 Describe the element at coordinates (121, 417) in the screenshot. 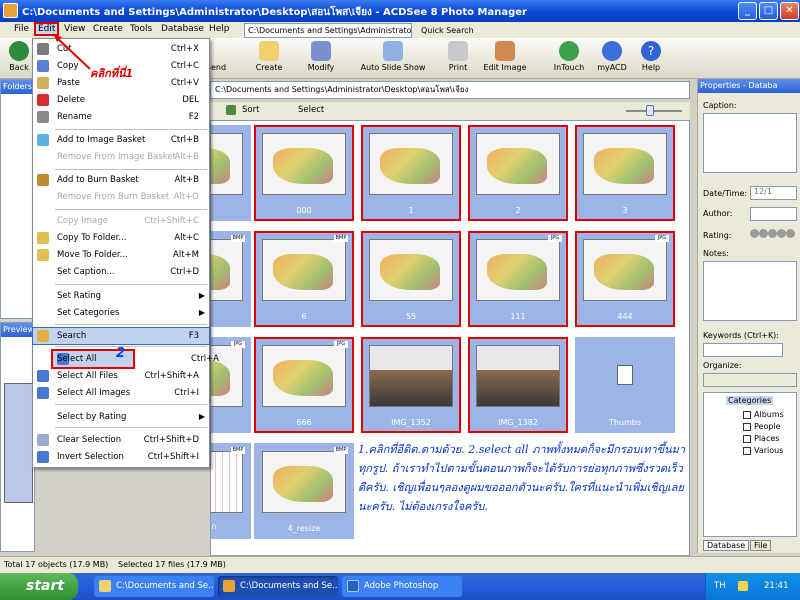

I see `edit-menu-select-by-rating: Select by Rating ▶` at that location.